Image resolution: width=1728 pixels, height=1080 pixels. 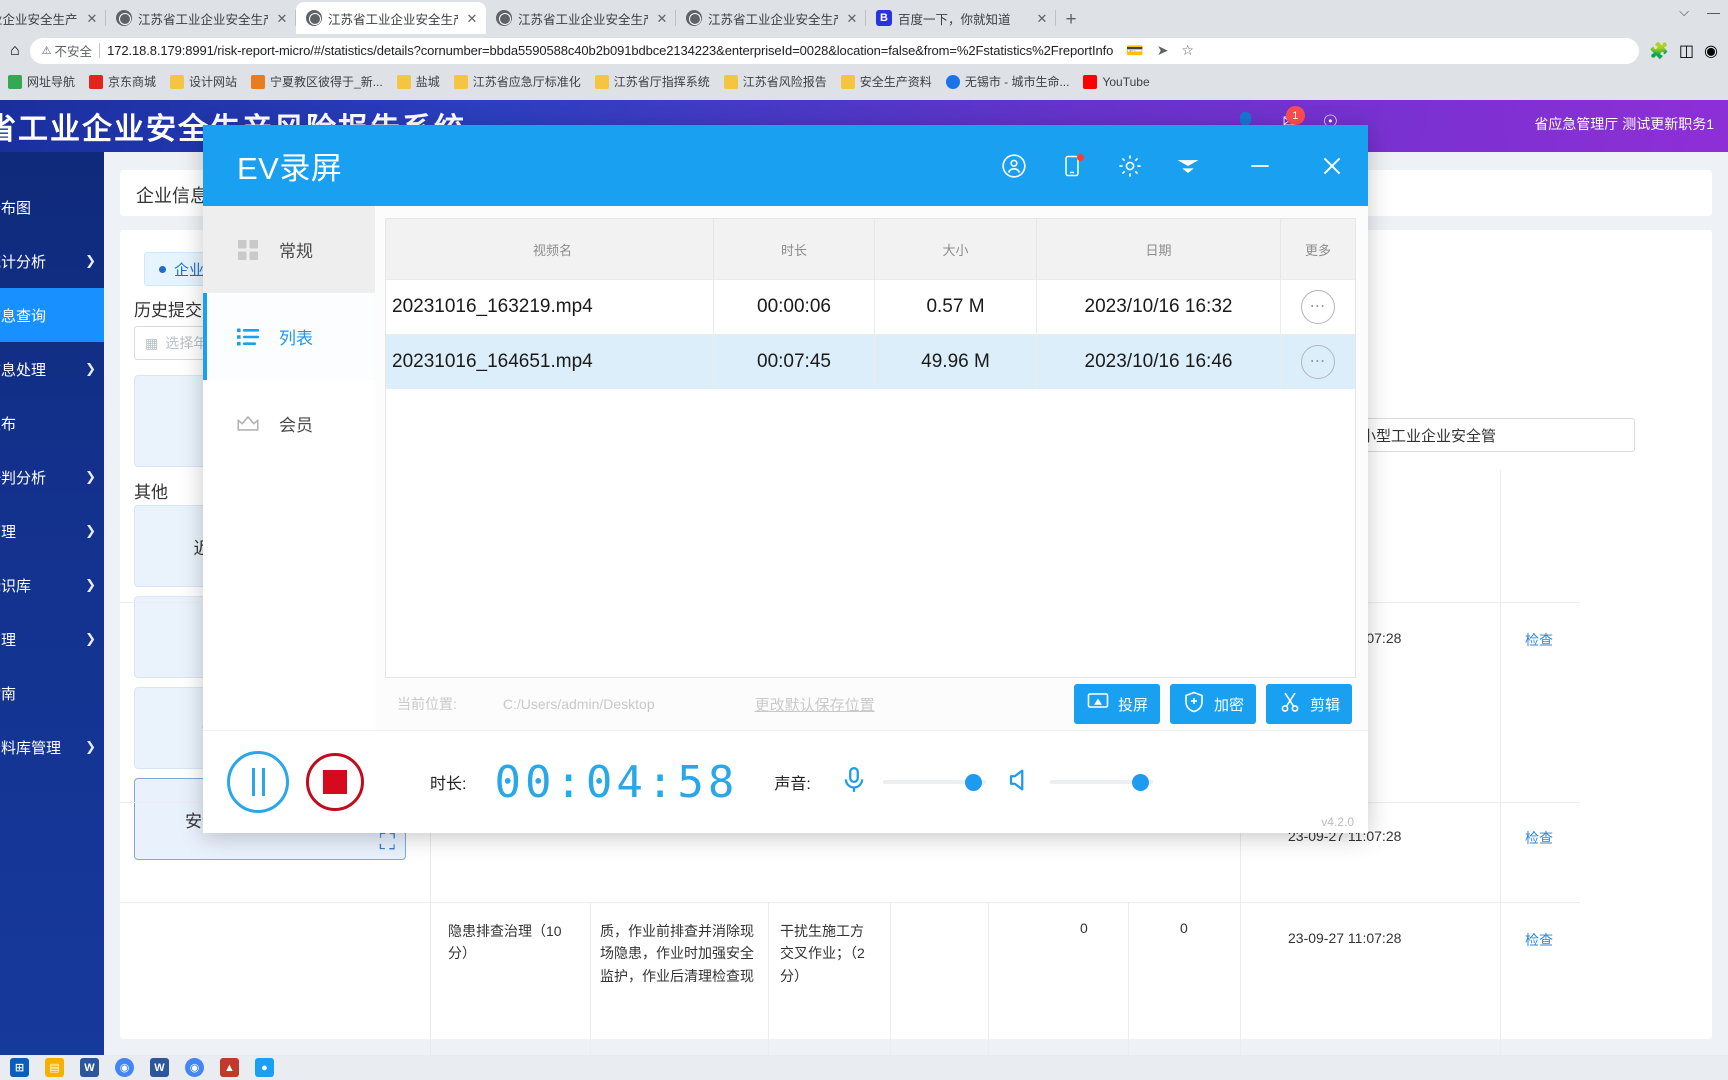 What do you see at coordinates (973, 782) in the screenshot?
I see `mic-volume-knob` at bounding box center [973, 782].